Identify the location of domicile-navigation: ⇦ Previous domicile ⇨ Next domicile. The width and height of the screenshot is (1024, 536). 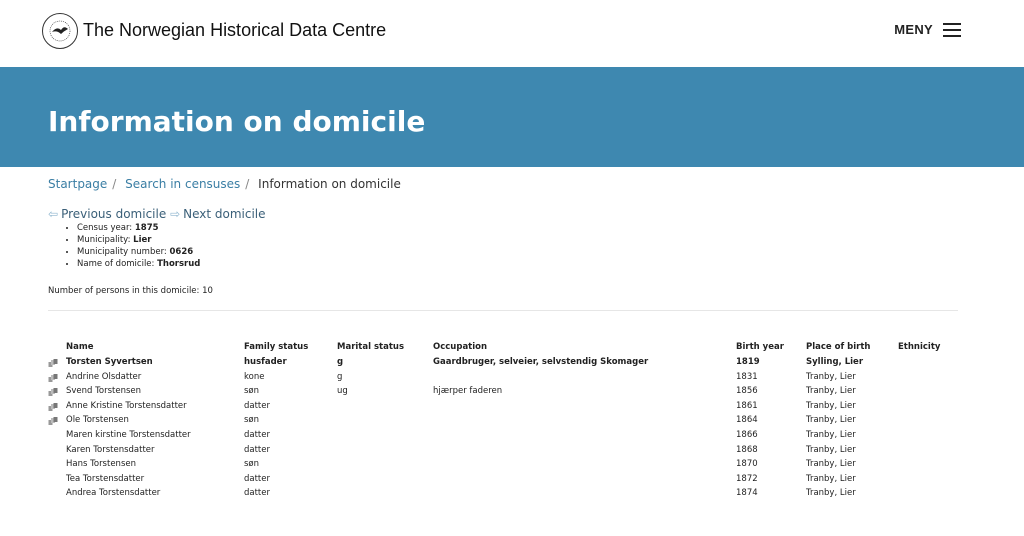
(157, 214).